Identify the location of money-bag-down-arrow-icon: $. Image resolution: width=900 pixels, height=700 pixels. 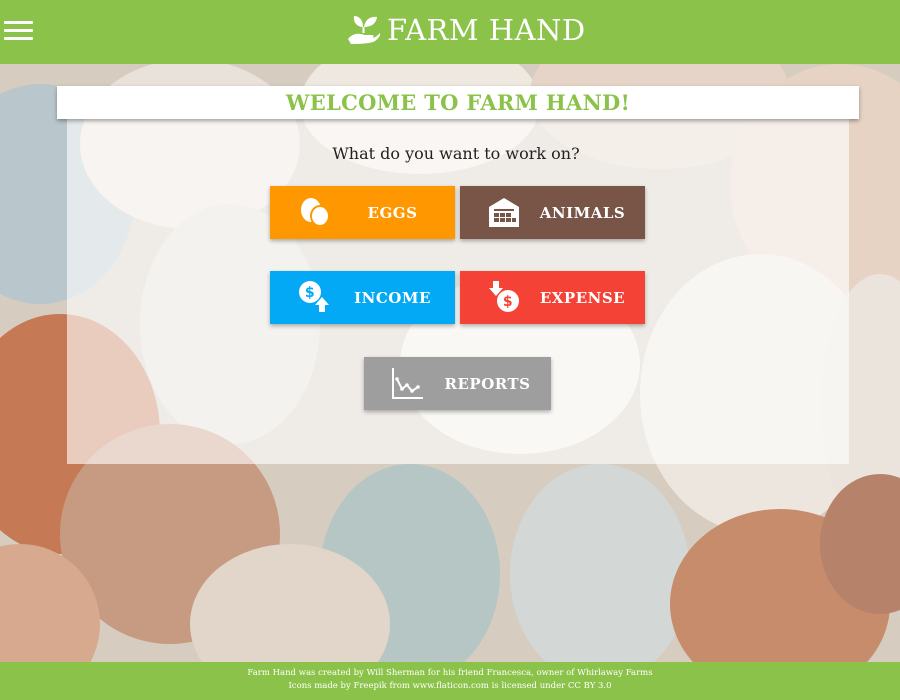
(504, 296).